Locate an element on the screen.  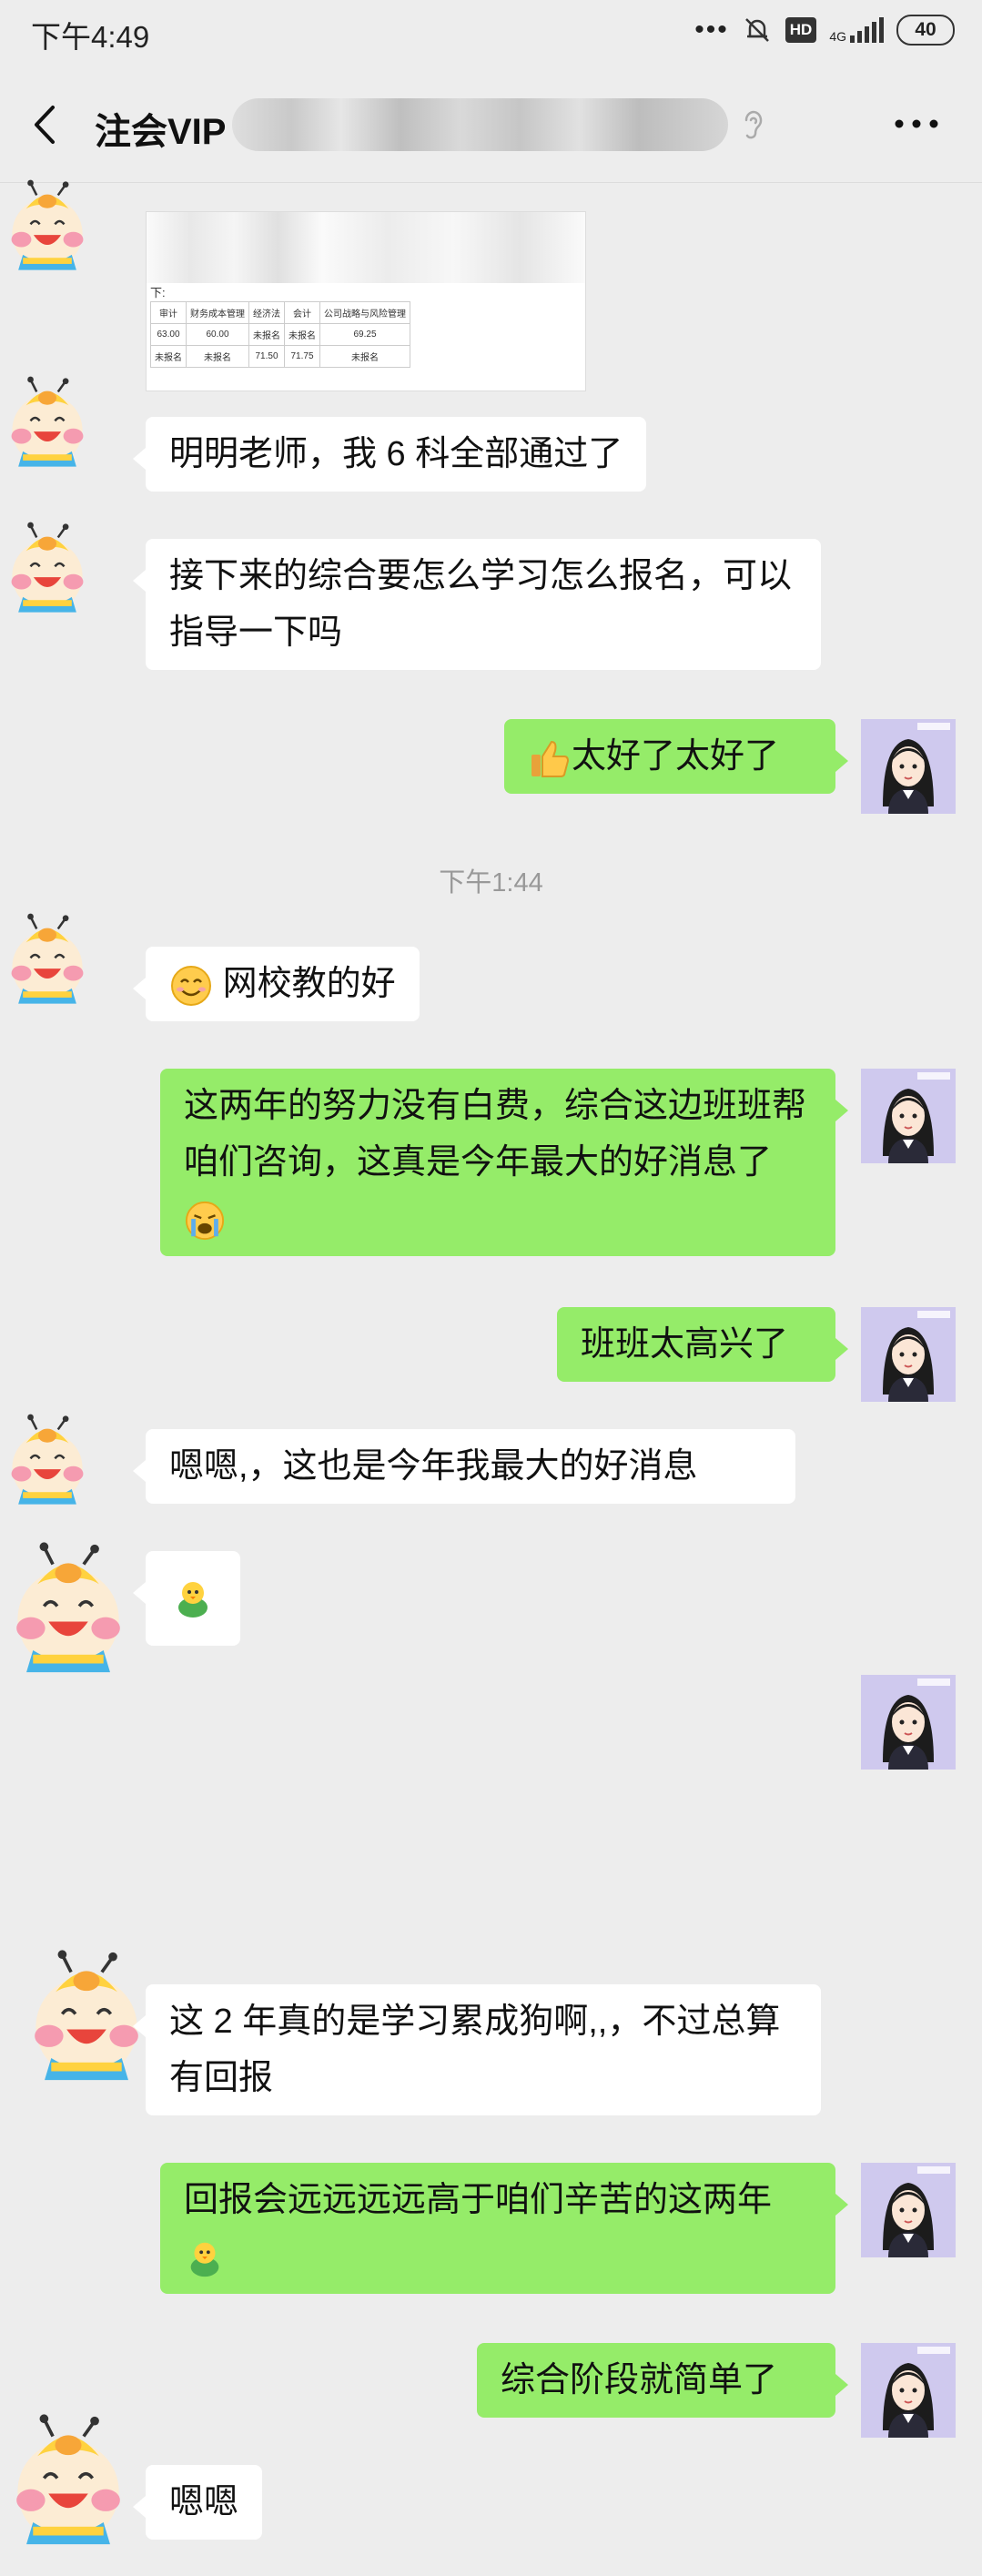
notification-dots-icon: ••• is located at coordinates (711, 30).